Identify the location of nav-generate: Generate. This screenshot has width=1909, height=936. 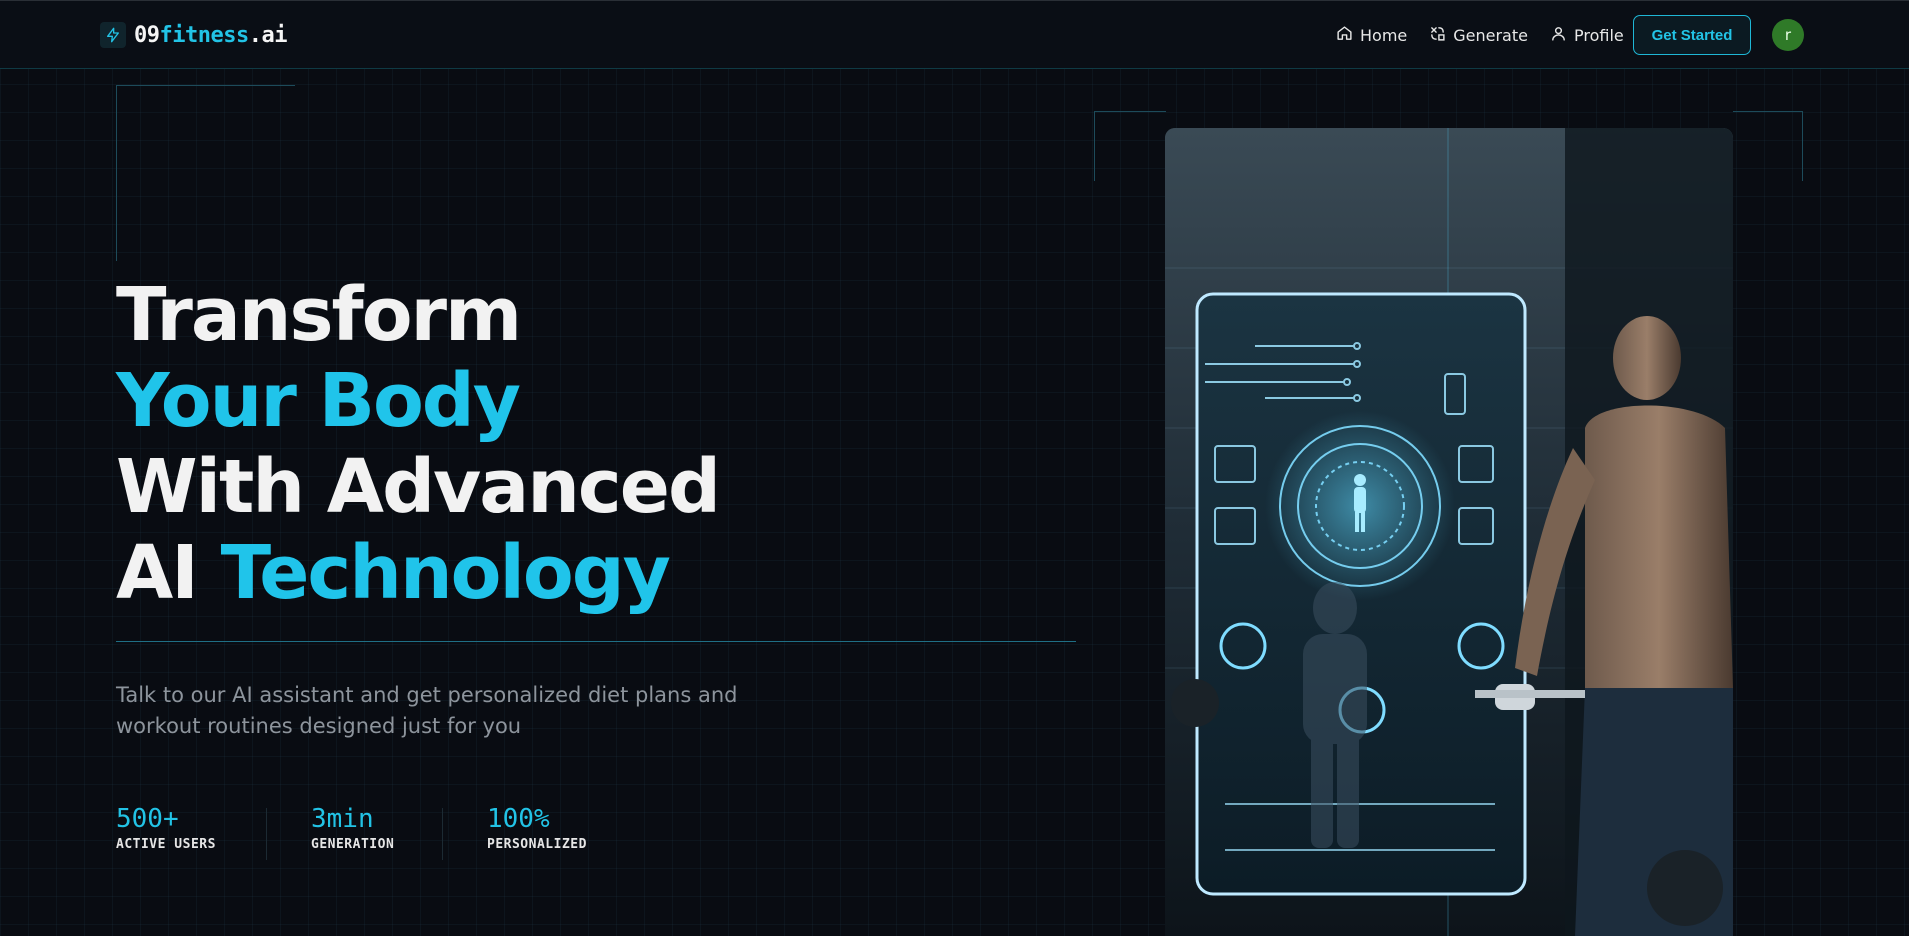
(1478, 35).